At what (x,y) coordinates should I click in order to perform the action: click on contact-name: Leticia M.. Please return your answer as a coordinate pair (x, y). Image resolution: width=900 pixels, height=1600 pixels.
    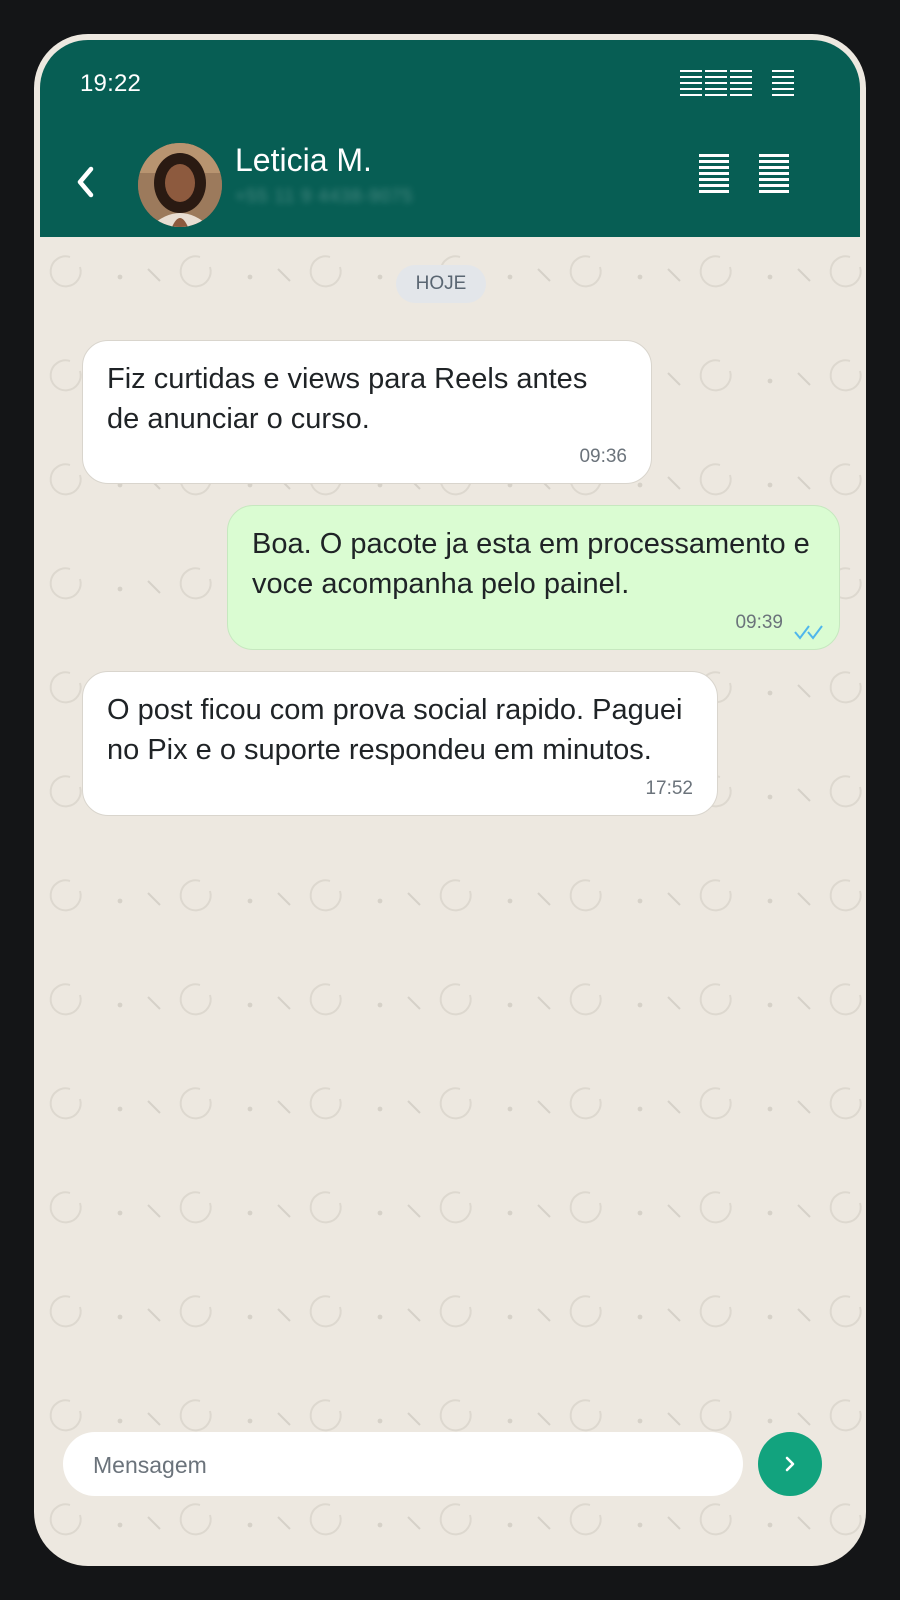
    Looking at the image, I should click on (303, 160).